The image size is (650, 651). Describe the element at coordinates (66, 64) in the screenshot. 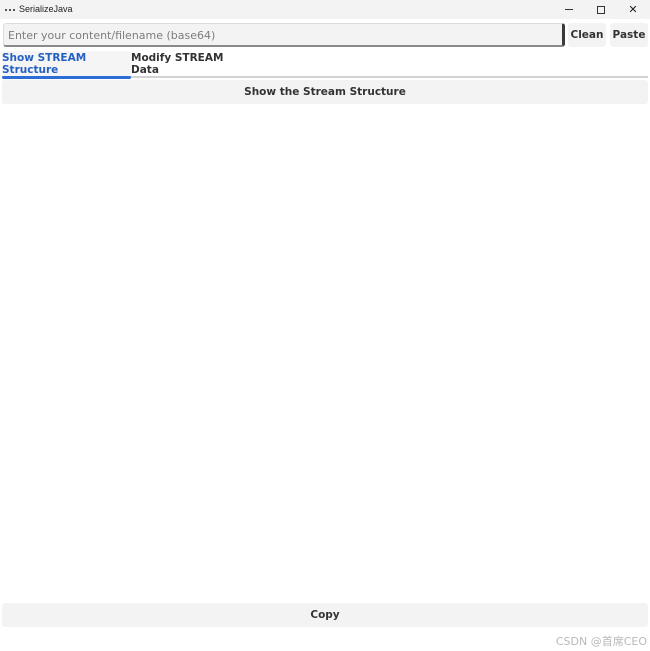

I see `tab-show-stream-structure: Show STREAM Structure` at that location.